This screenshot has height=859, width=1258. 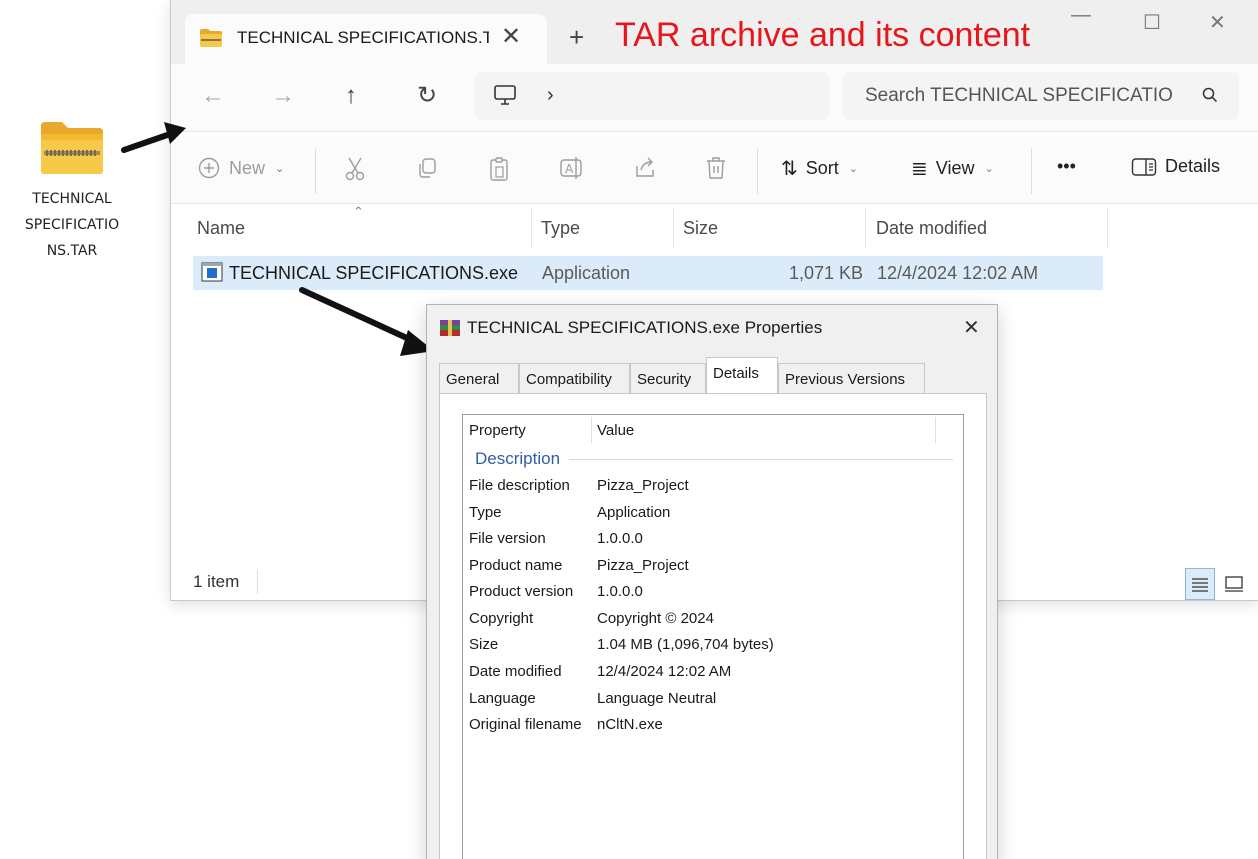 I want to click on property-key: Original filename, so click(x=525, y=724).